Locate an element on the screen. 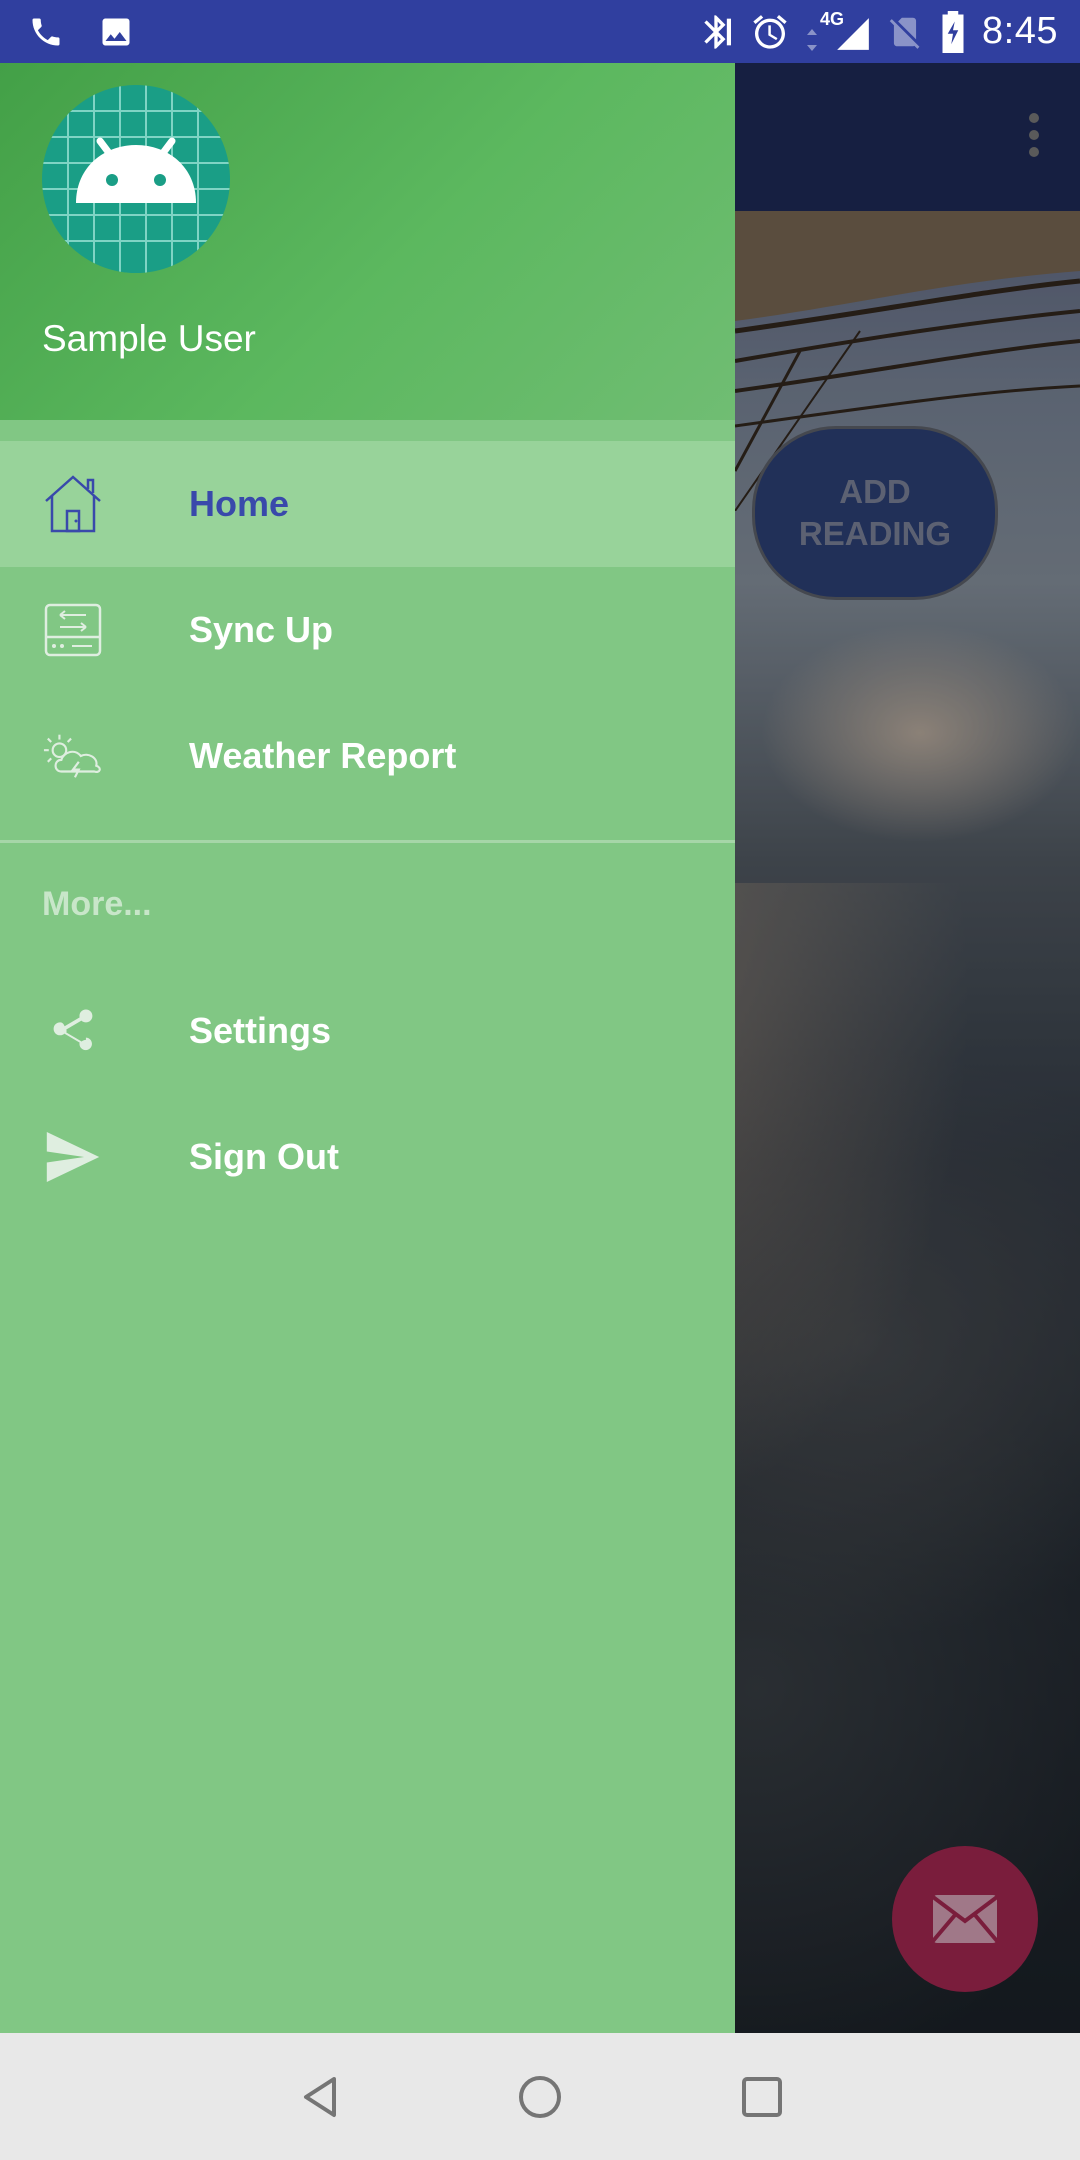  signal-icon is located at coordinates (853, 33).